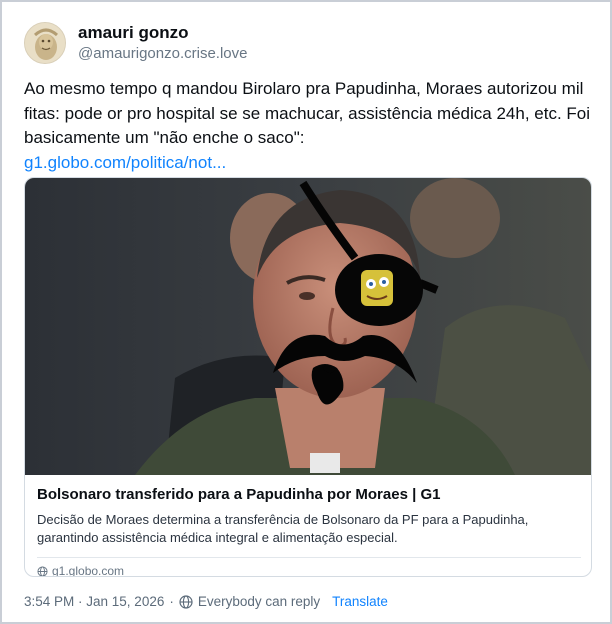 This screenshot has width=612, height=624. I want to click on reply-setting: Everybody can reply, so click(249, 601).